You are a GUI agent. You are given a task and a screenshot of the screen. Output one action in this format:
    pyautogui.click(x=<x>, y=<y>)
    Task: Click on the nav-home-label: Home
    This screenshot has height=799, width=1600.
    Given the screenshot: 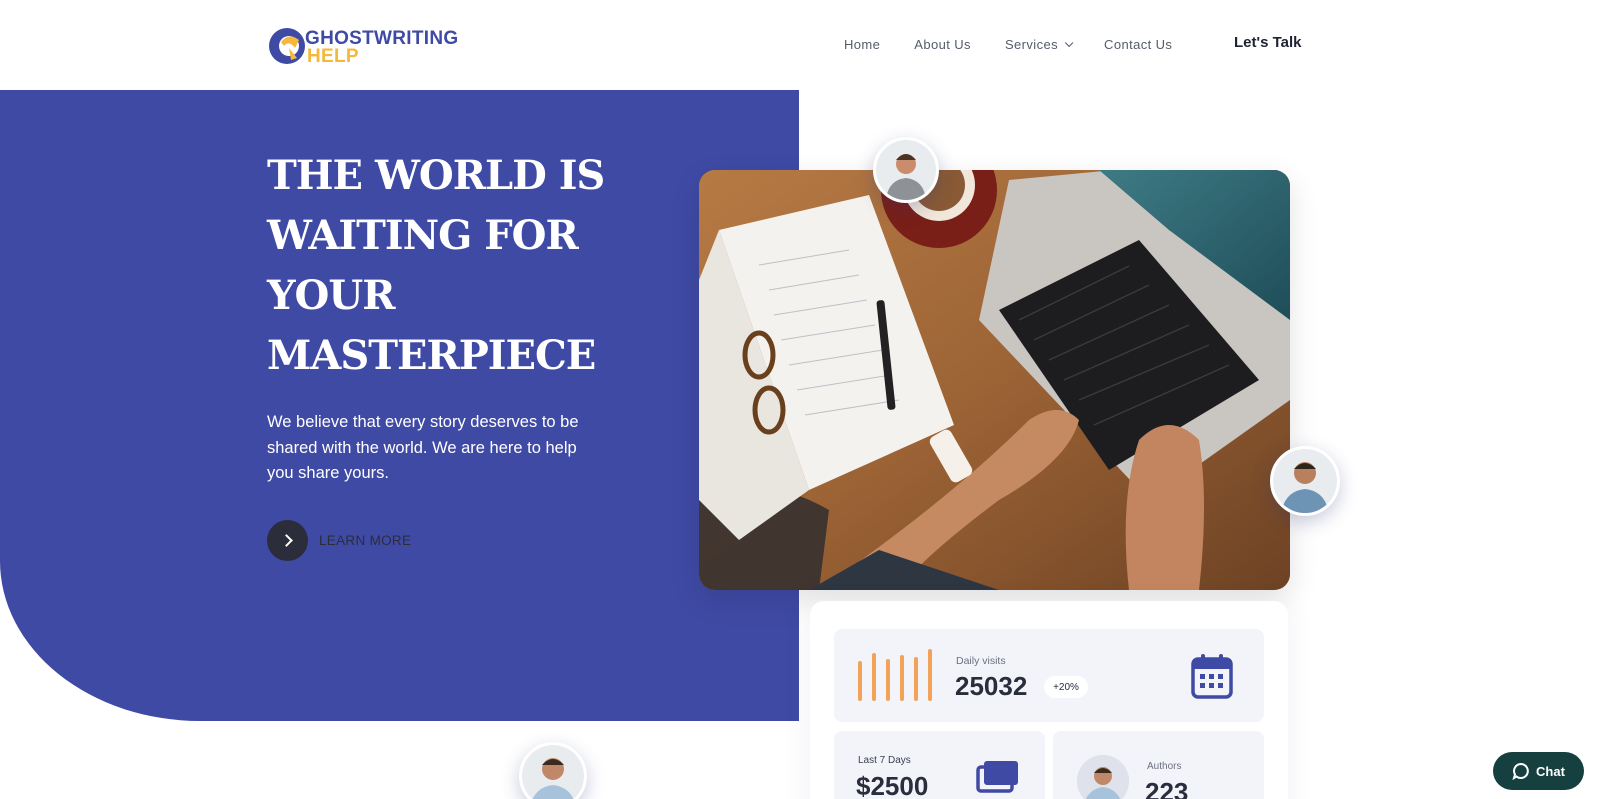 What is the action you would take?
    pyautogui.click(x=862, y=44)
    